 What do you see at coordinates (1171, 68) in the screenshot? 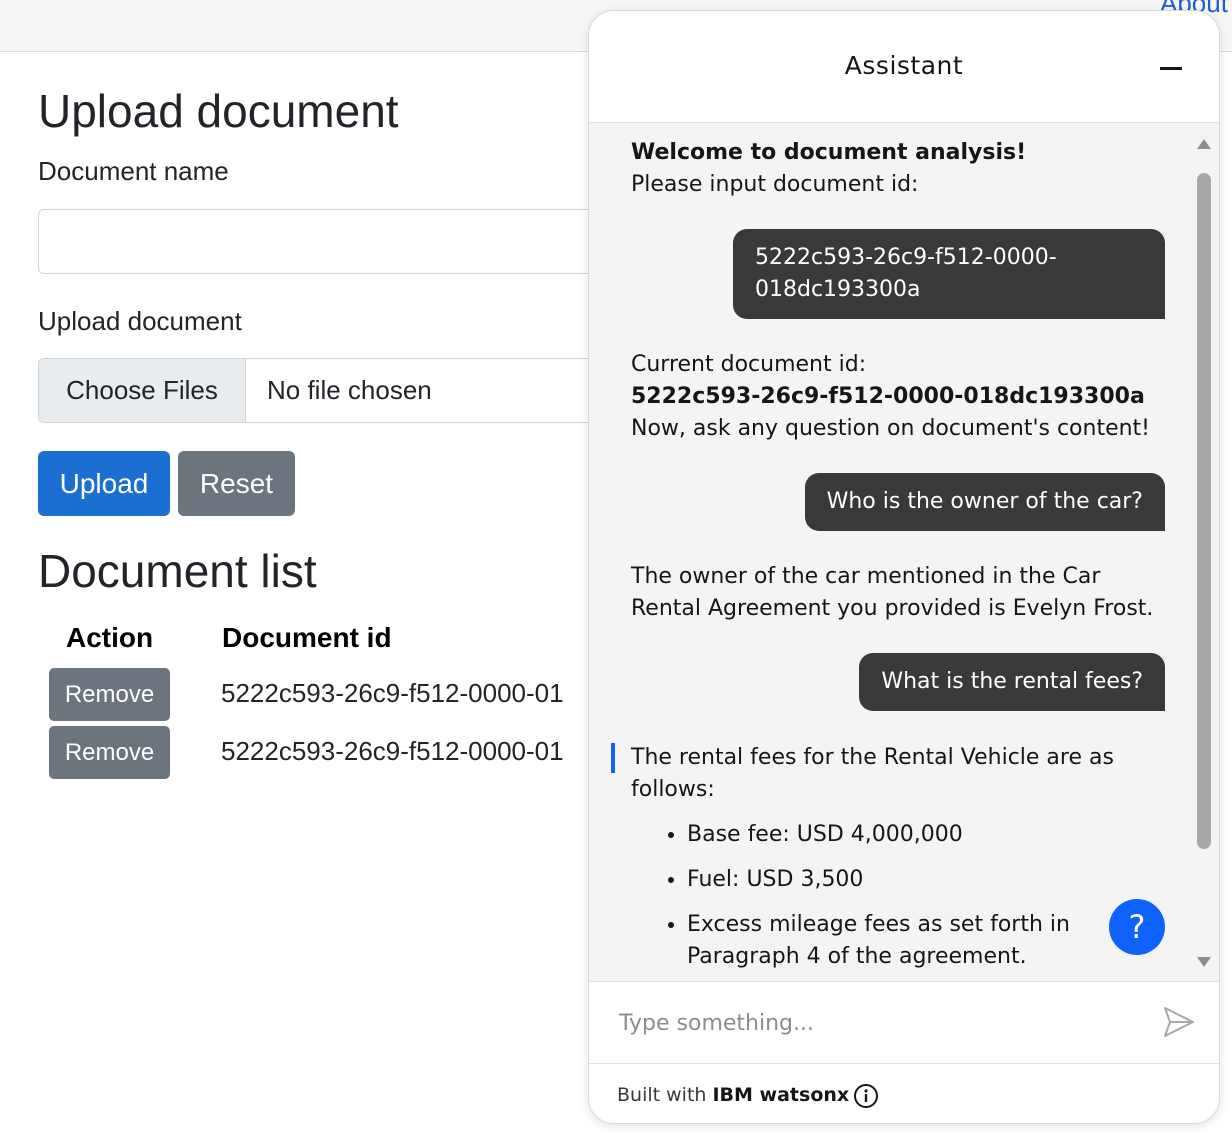
I see `minimize-icon` at bounding box center [1171, 68].